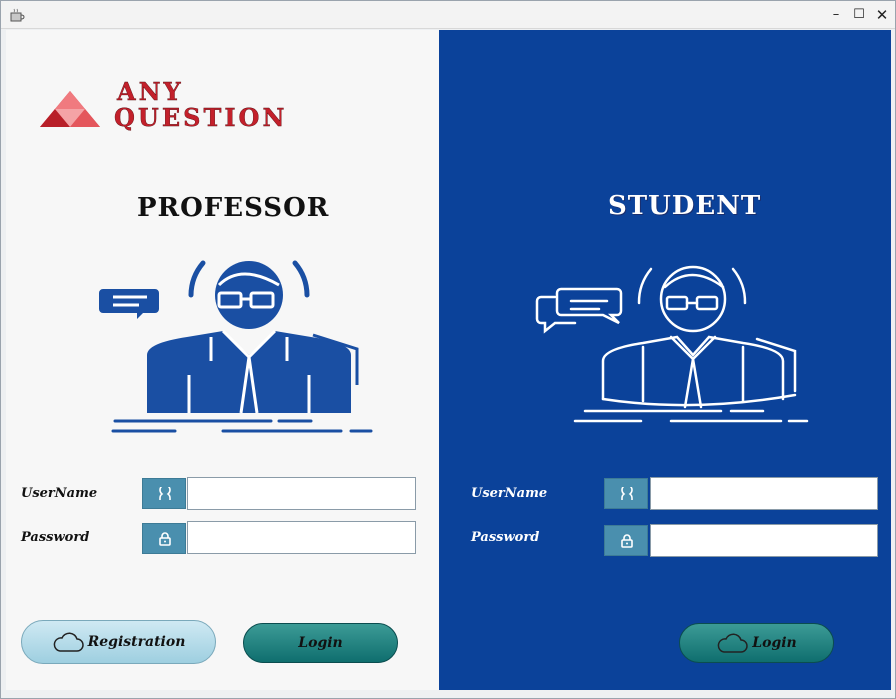 The height and width of the screenshot is (699, 896). What do you see at coordinates (201, 117) in the screenshot?
I see `brand-name-line2: QUESTION` at bounding box center [201, 117].